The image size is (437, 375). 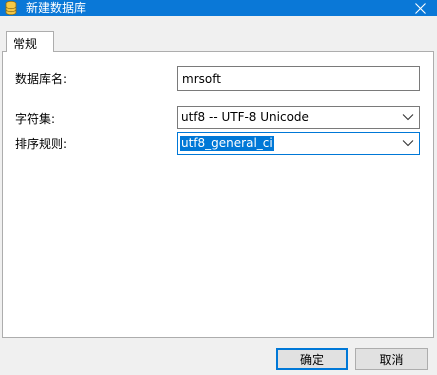 I want to click on close-icon, so click(x=420, y=8).